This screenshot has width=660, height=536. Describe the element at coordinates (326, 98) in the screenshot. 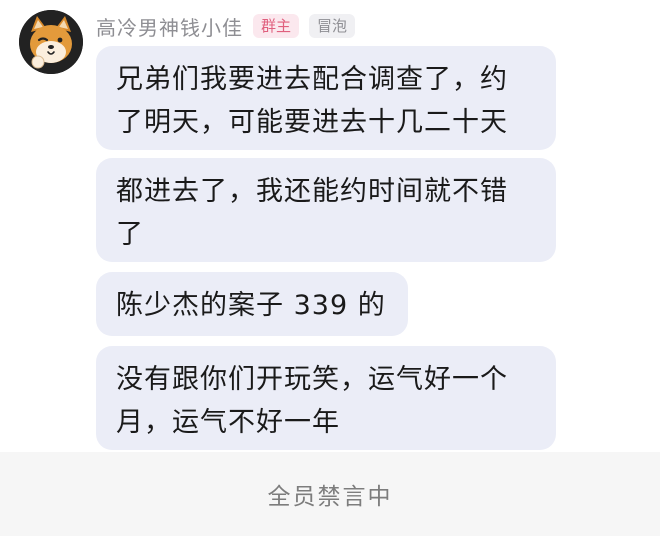

I see `message-bubble: 兄弟们我要进去配合调查了，约 了明天，可能要进去十几二十天` at that location.